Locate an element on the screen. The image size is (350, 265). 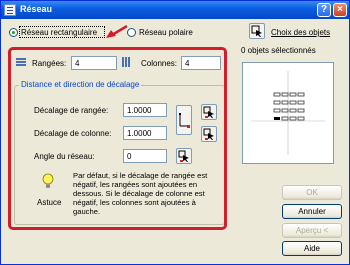
select-objects-button is located at coordinates (257, 31).